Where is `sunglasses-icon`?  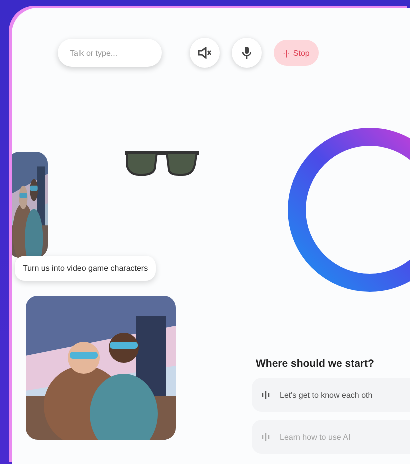
sunglasses-icon is located at coordinates (162, 163).